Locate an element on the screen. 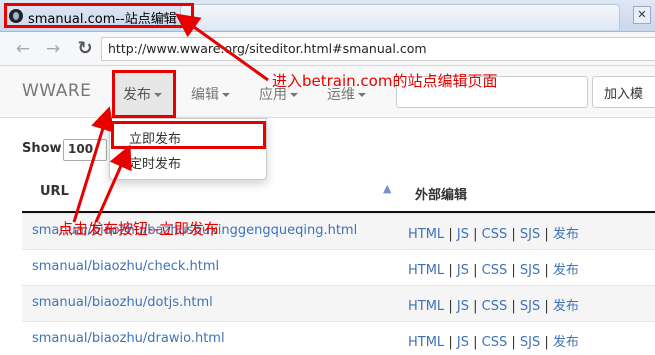 This screenshot has width=655, height=355. brand-logo: WWARE is located at coordinates (56, 91).